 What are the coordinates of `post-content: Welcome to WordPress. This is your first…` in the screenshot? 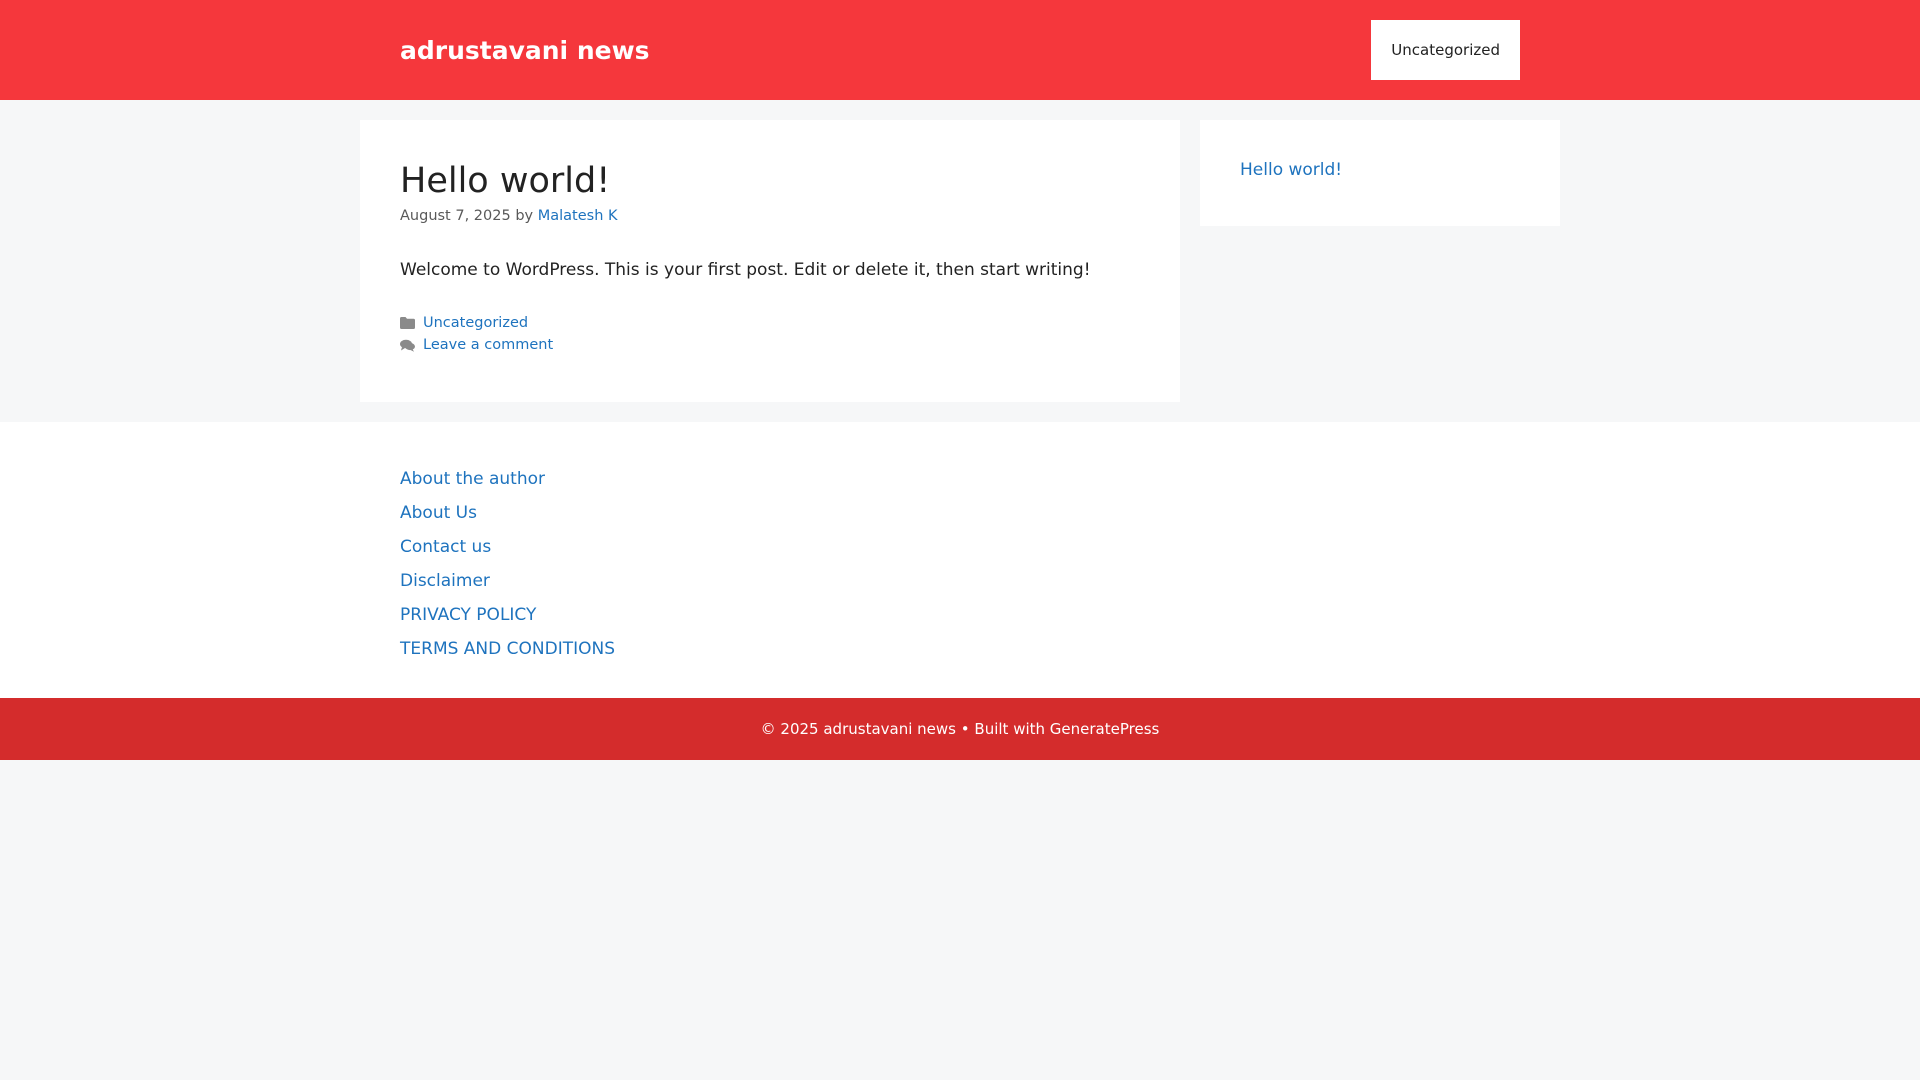 It's located at (745, 270).